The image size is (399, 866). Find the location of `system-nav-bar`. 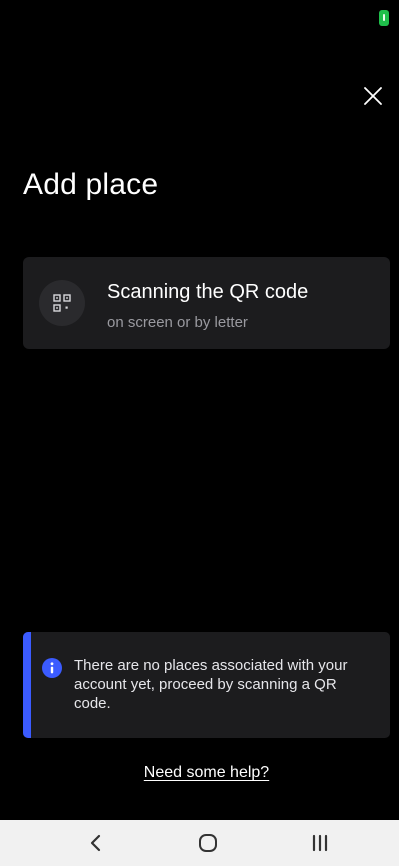

system-nav-bar is located at coordinates (199, 843).